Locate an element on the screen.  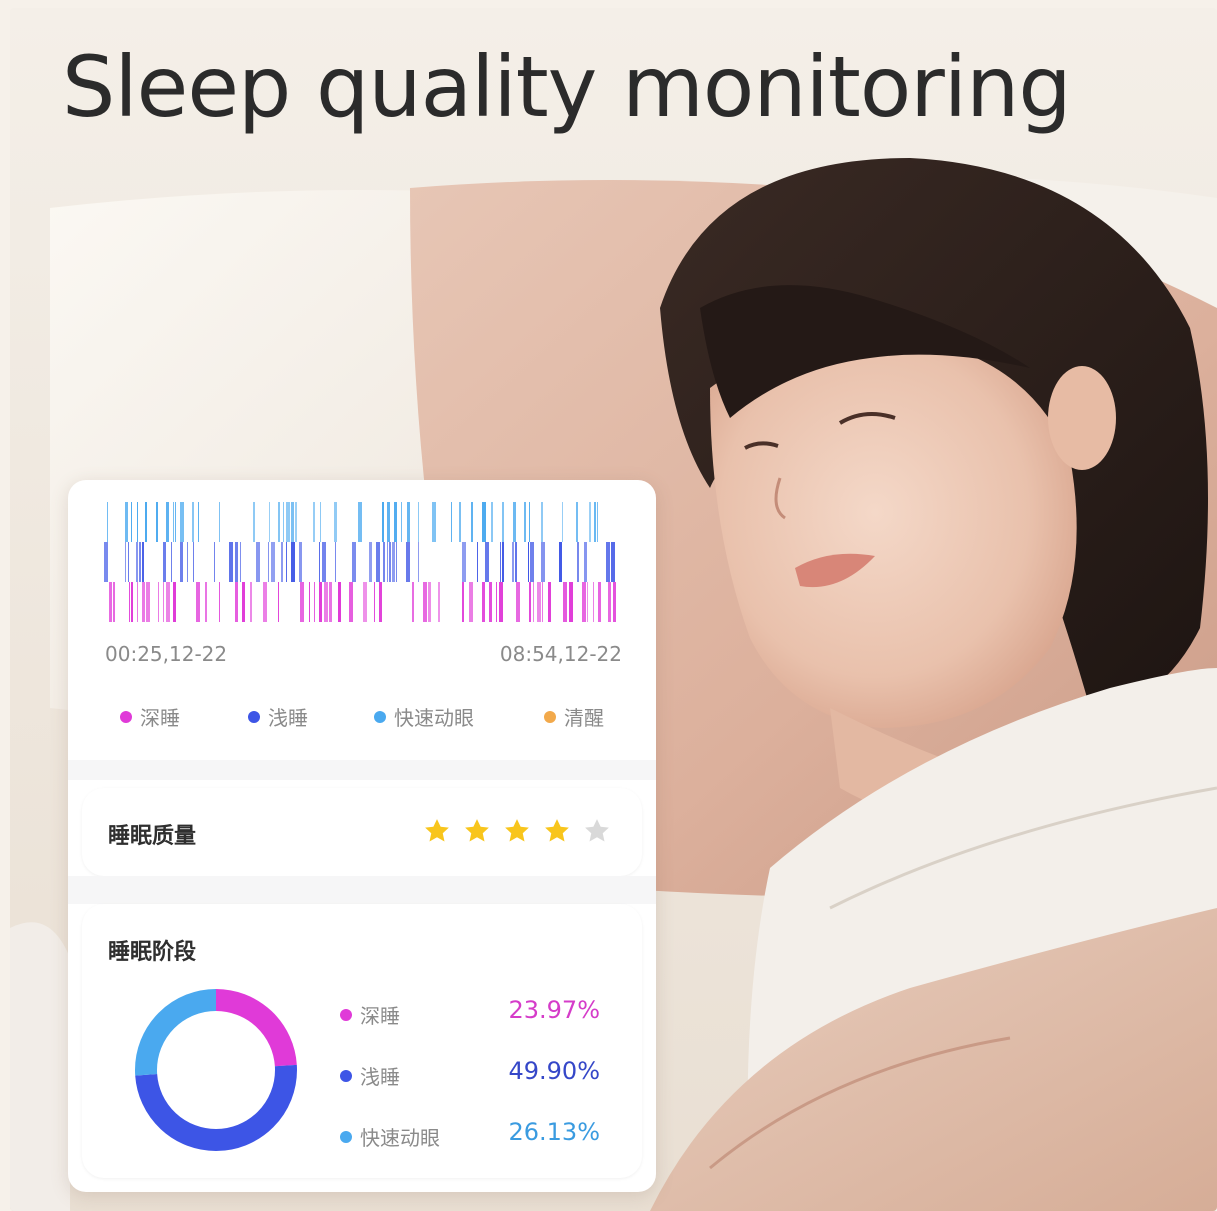
star-icon is located at coordinates (517, 830).